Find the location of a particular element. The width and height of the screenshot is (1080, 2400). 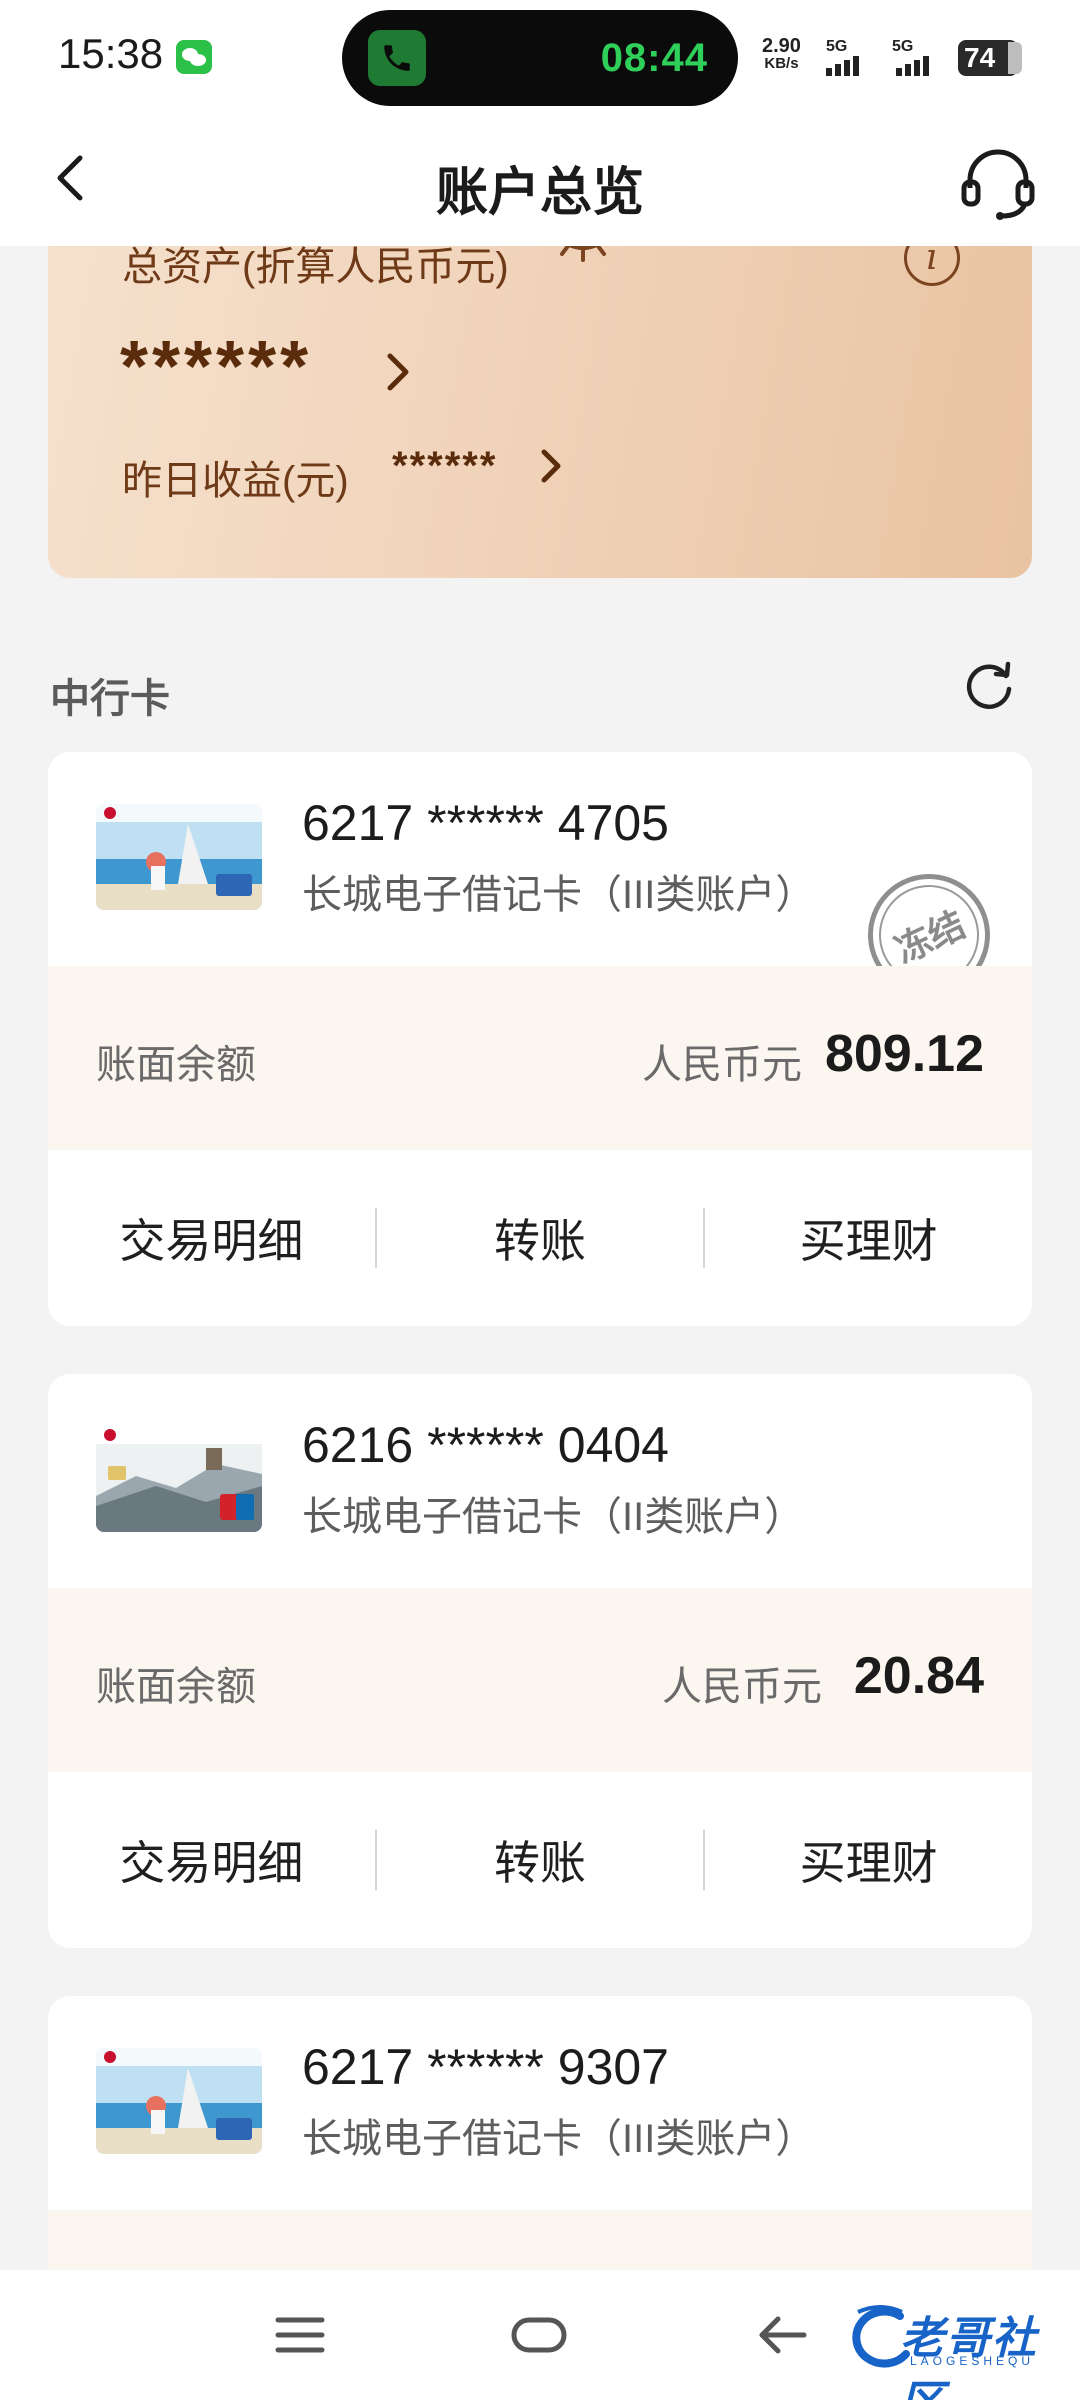

total-assets-label: 总资产(折算人民币元) is located at coordinates (315, 267).